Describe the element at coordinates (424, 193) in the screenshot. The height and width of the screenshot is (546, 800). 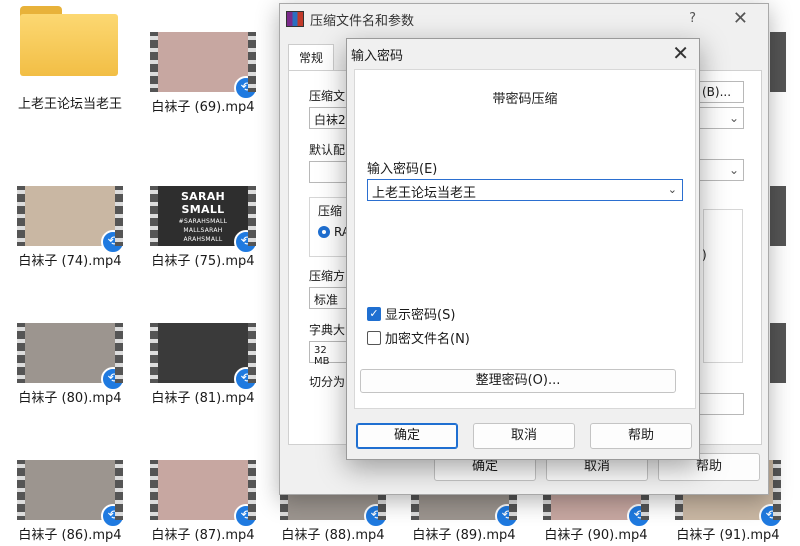
I see `password-value: 上老王论坛当老王` at that location.